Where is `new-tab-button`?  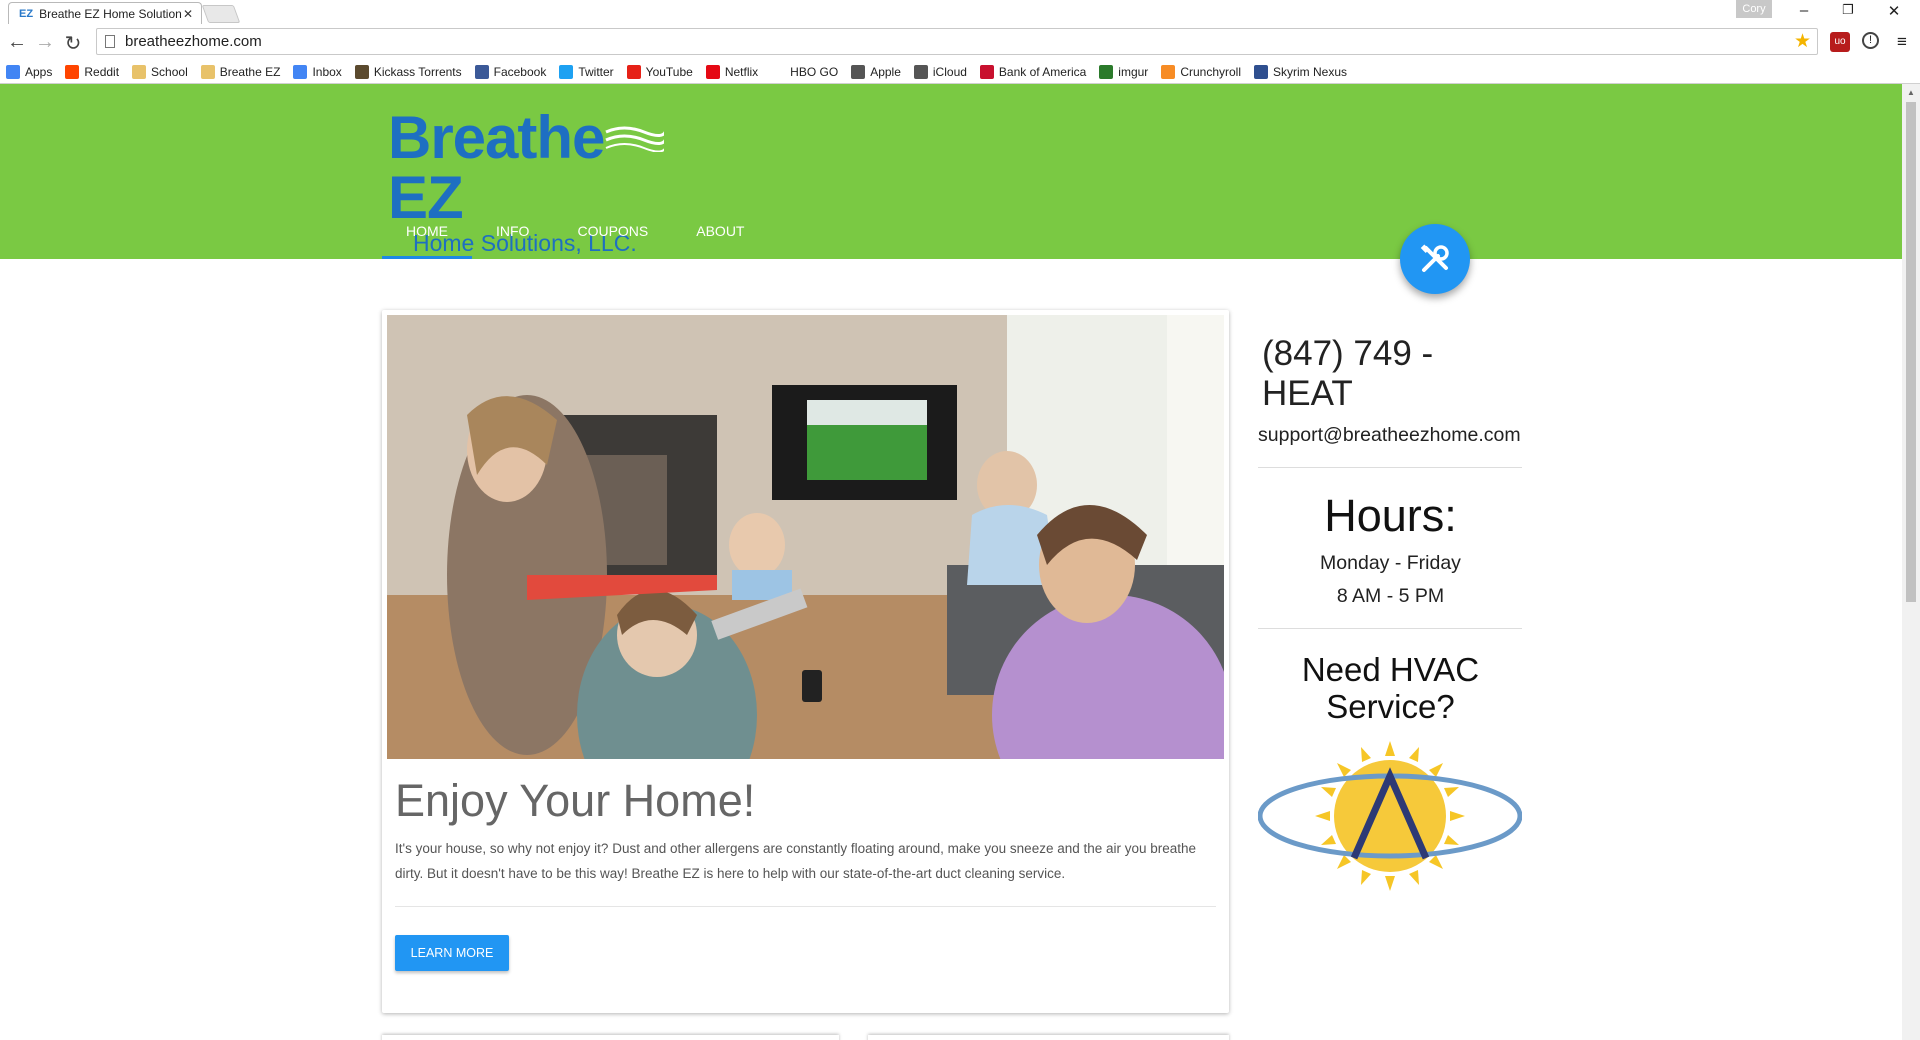 new-tab-button is located at coordinates (221, 14).